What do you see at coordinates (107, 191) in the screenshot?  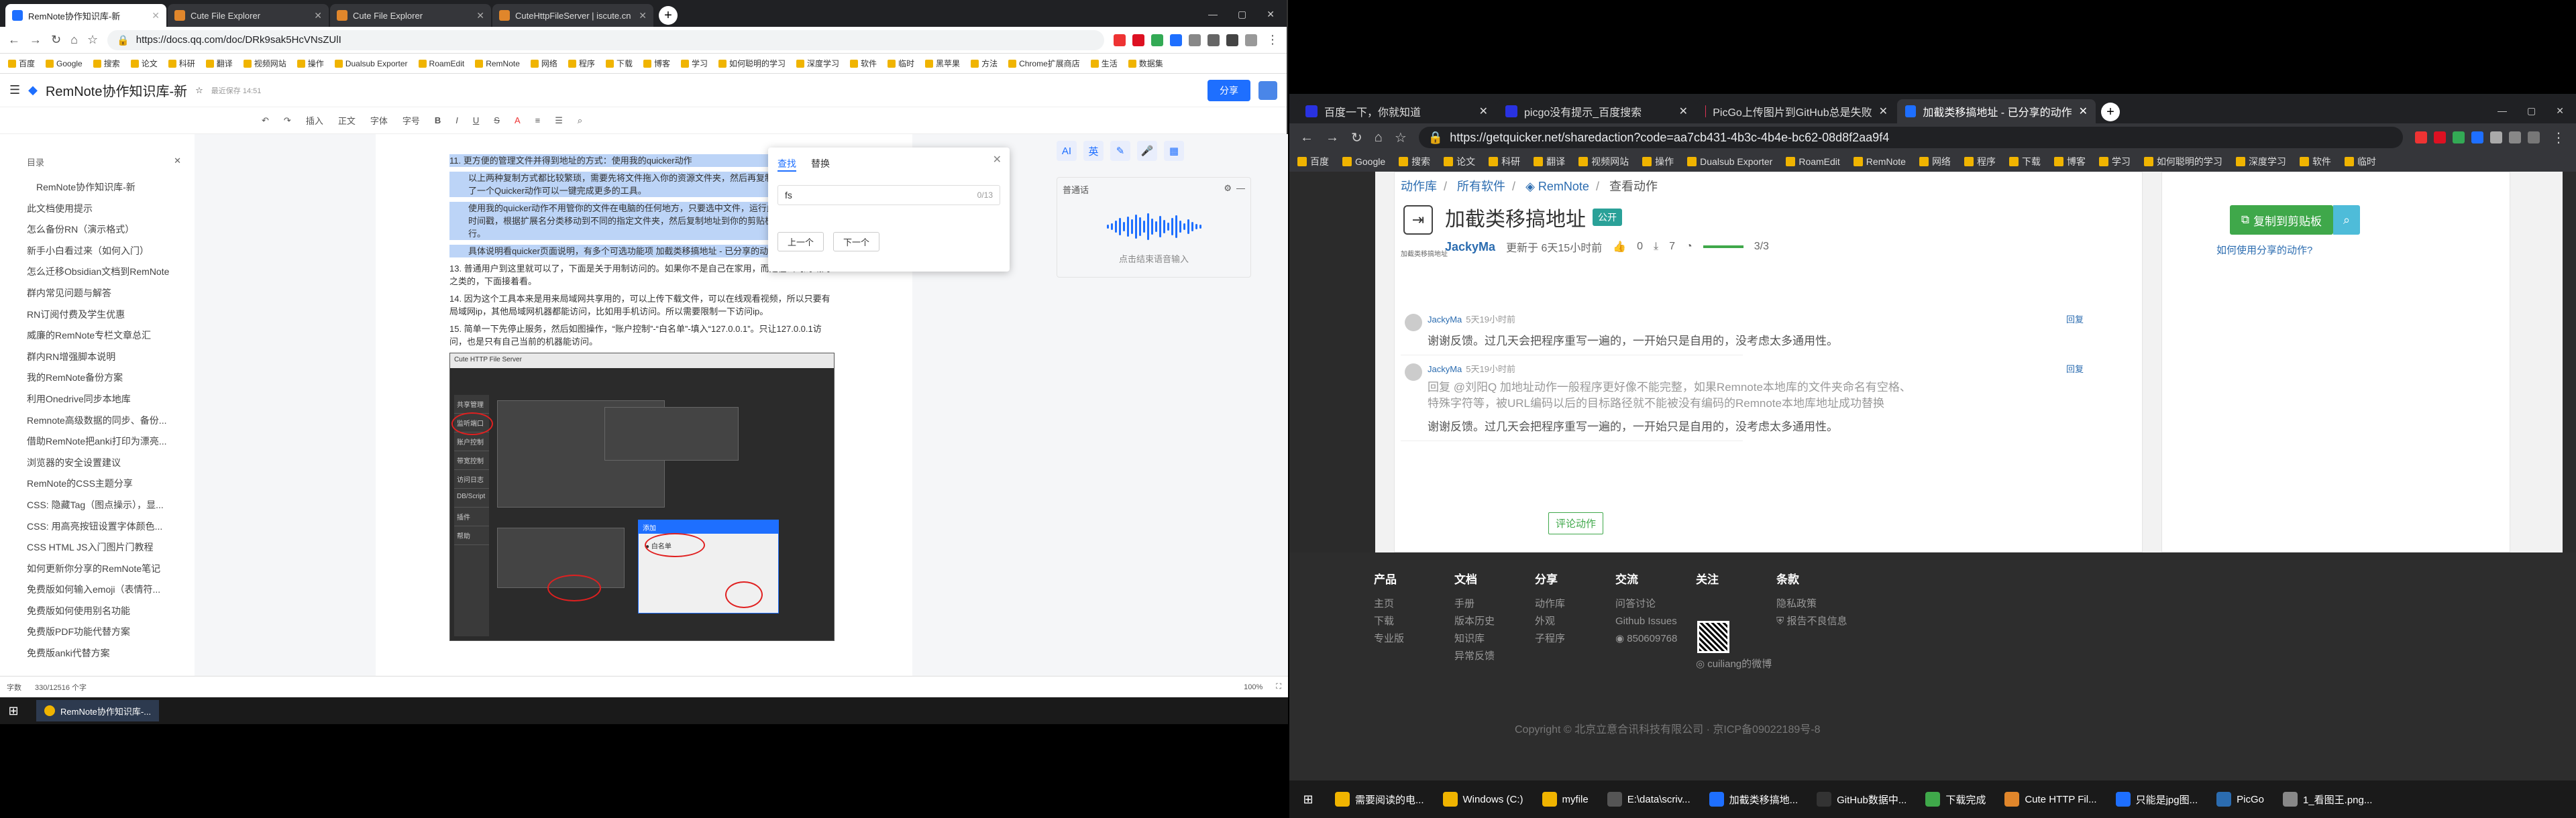 I see `outline-item: RemNote协作知识库-新` at bounding box center [107, 191].